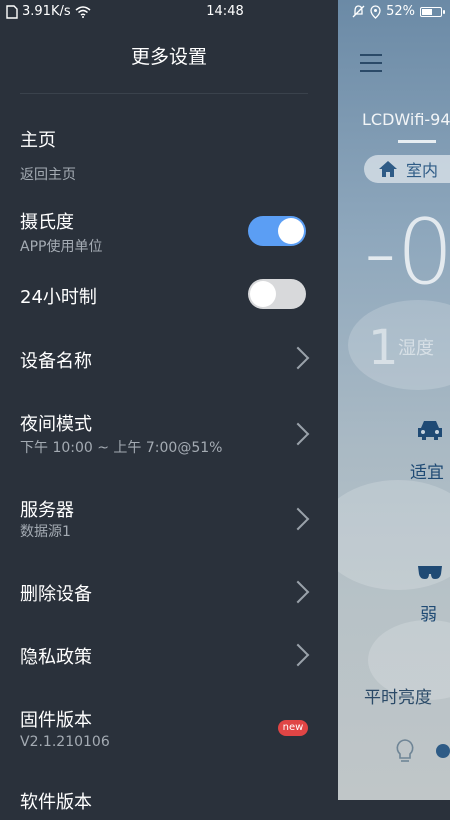 This screenshot has width=450, height=820. What do you see at coordinates (277, 294) in the screenshot?
I see `hour24-toggle` at bounding box center [277, 294].